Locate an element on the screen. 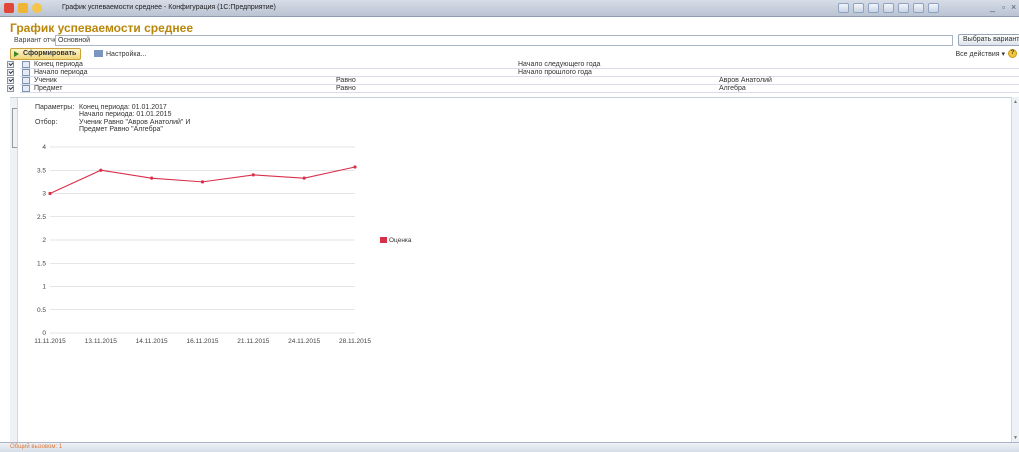 Image resolution: width=1019 pixels, height=452 pixels. filter-row: Ученик Равно Авров Анатолий is located at coordinates (513, 81).